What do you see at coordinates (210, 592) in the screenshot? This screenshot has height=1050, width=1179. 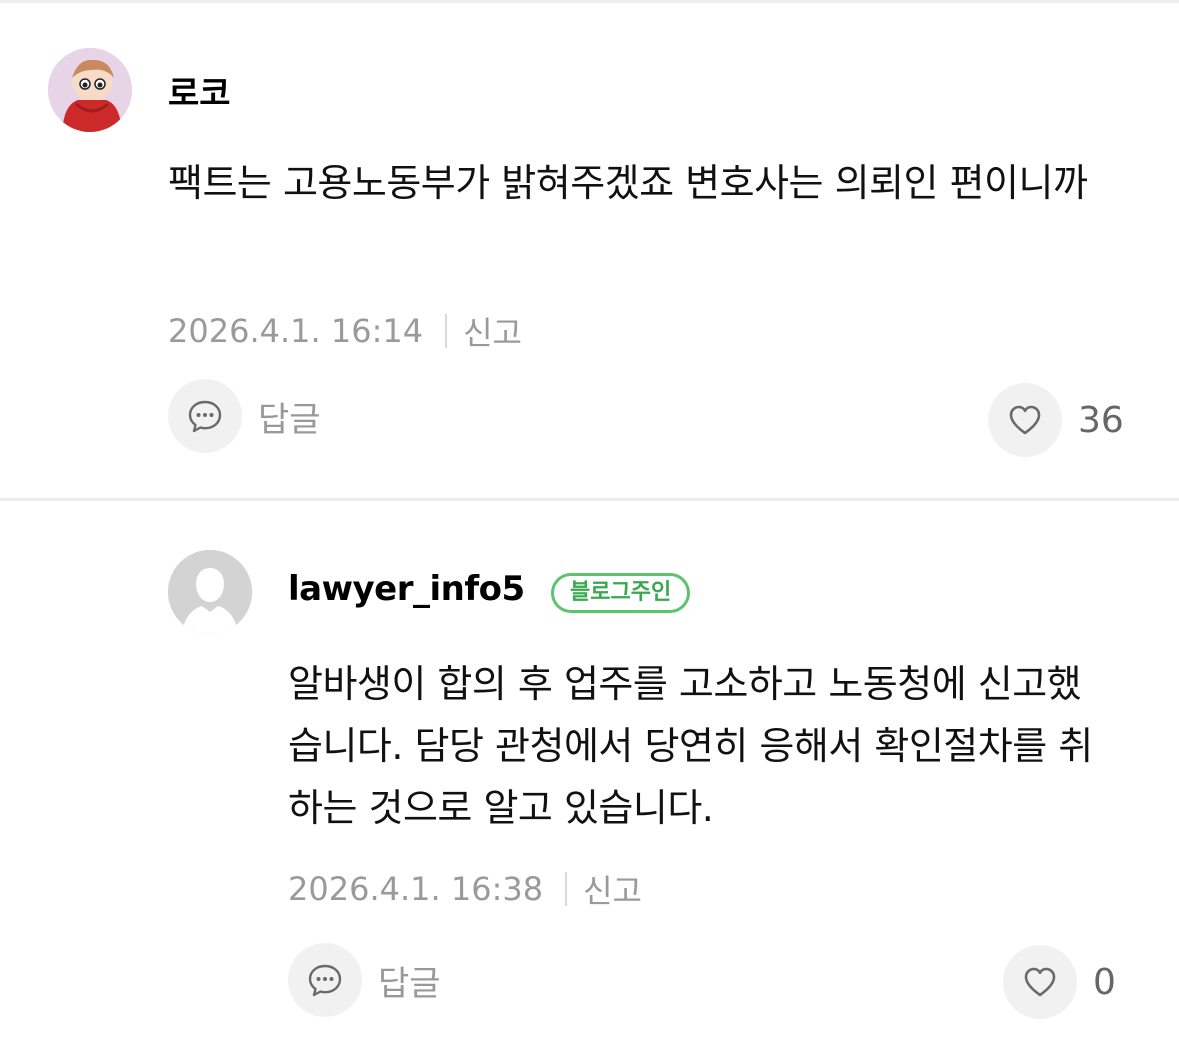 I see `default-user-avatar` at bounding box center [210, 592].